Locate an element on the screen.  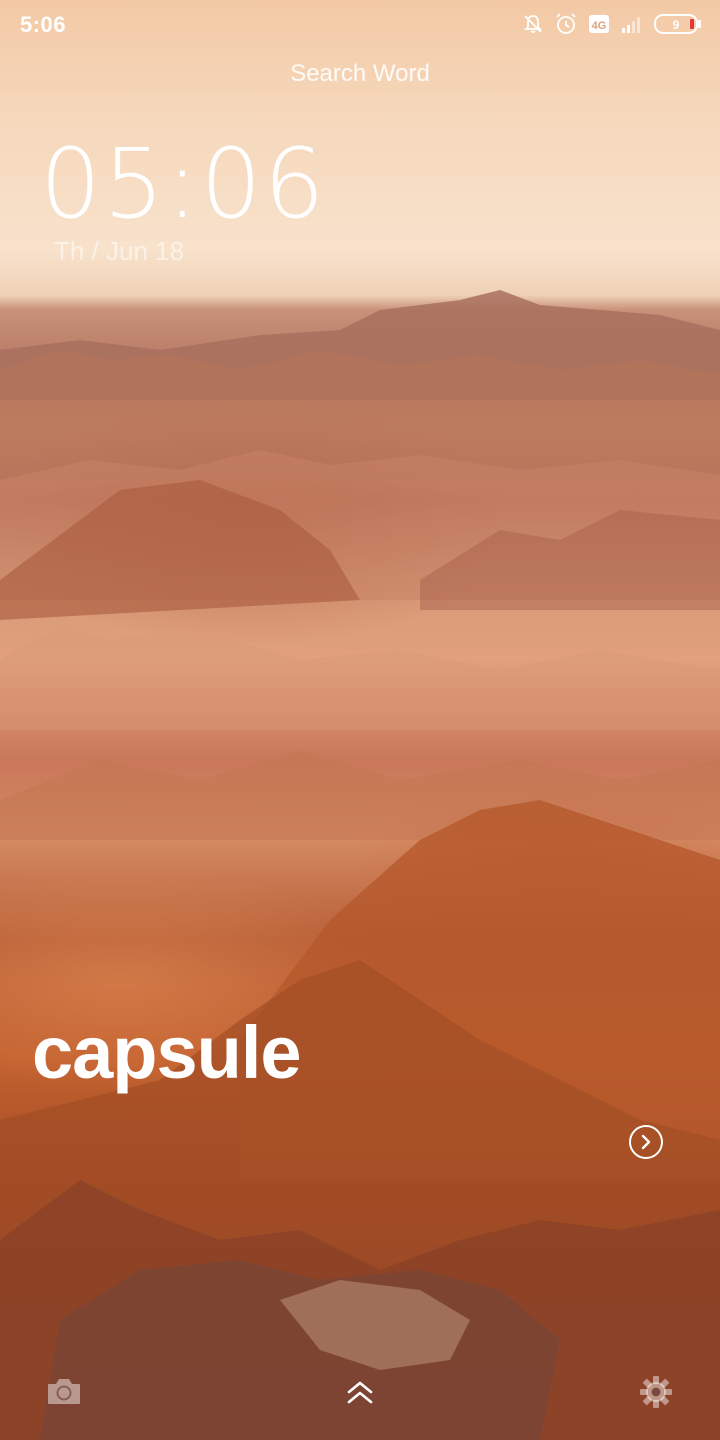
settings-icon is located at coordinates (656, 1392).